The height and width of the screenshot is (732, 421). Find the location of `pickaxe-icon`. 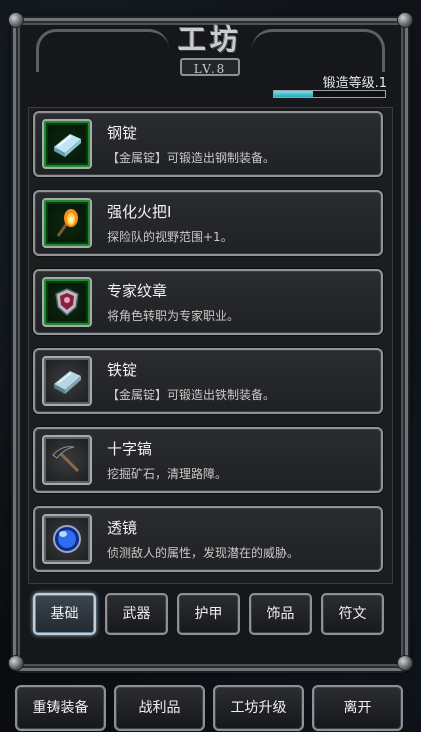

pickaxe-icon is located at coordinates (66, 459).